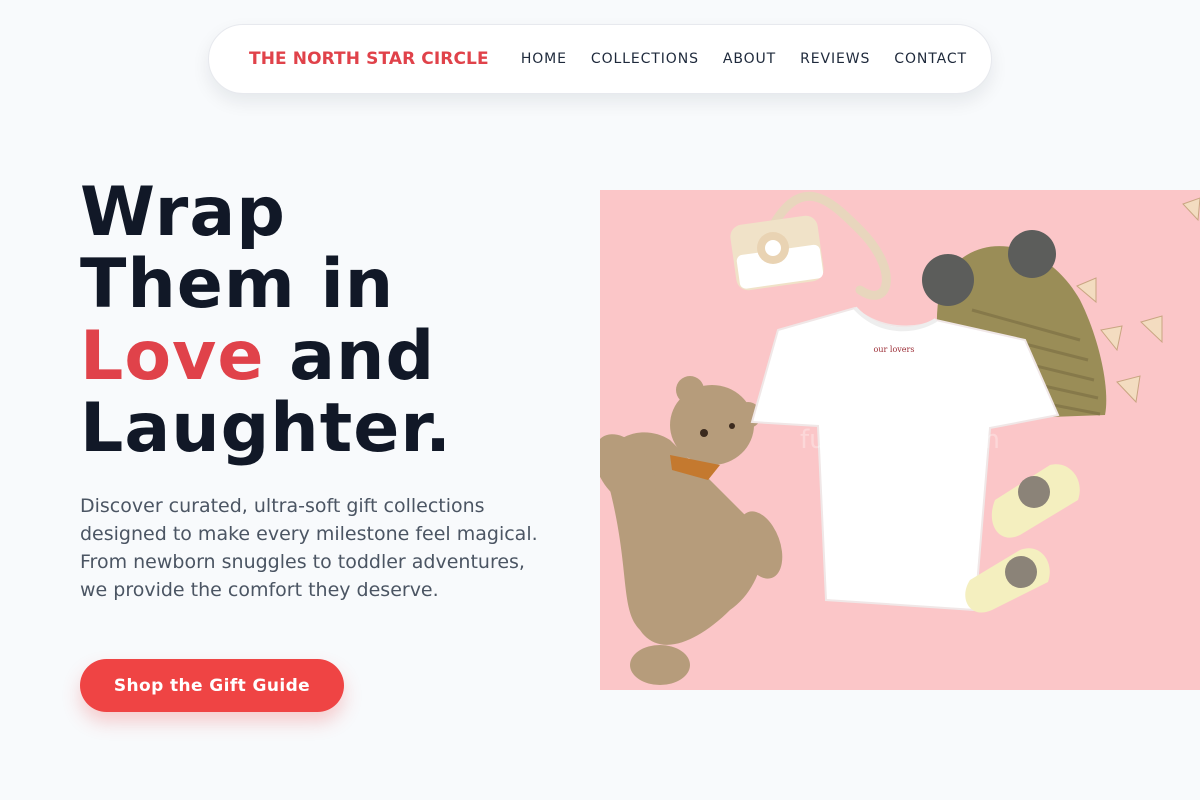 Image resolution: width=1200 pixels, height=800 pixels. Describe the element at coordinates (930, 59) in the screenshot. I see `nav-link-contact: CONTACT` at that location.